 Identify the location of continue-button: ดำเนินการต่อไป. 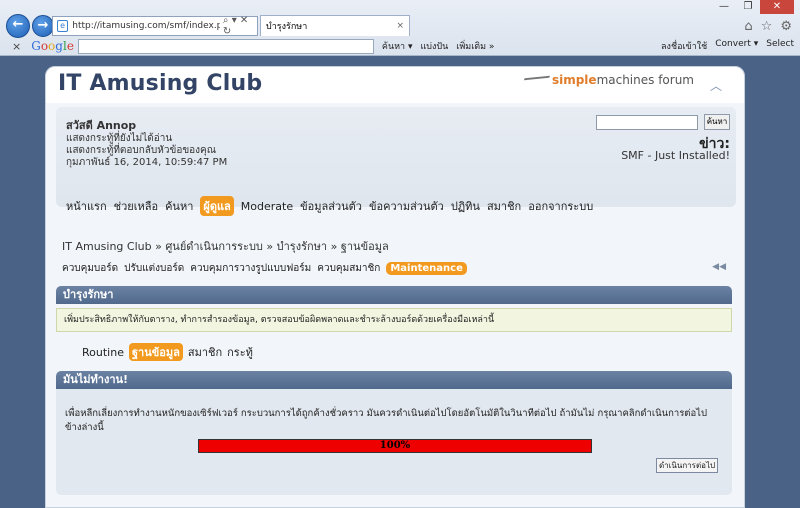
(687, 465).